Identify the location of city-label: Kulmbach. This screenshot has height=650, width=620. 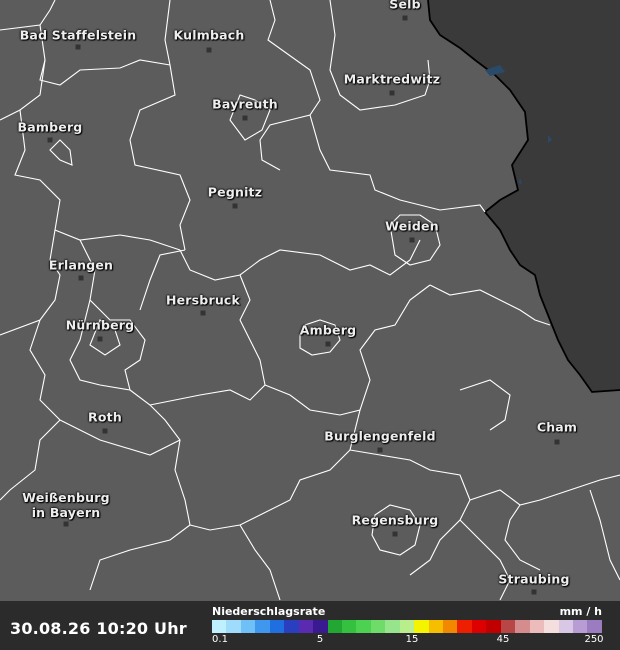
(209, 35).